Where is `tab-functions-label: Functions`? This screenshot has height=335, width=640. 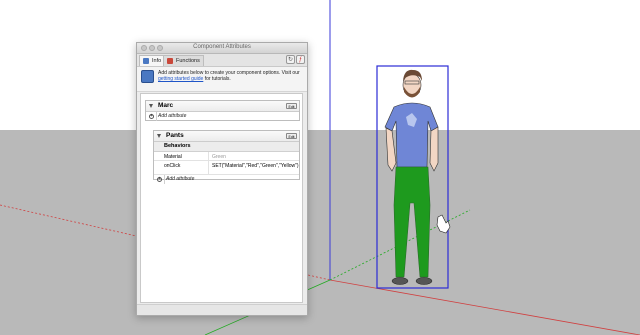 tab-functions-label: Functions is located at coordinates (188, 61).